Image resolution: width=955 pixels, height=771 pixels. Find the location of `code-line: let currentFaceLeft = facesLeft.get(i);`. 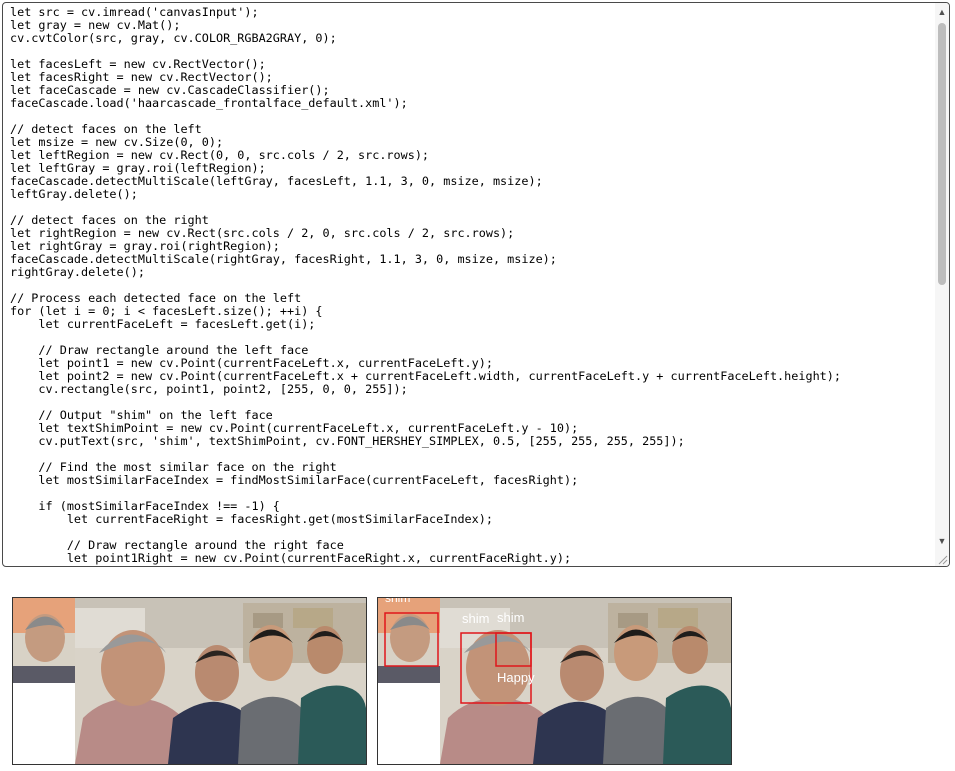

code-line: let currentFaceLeft = facesLeft.get(i); is located at coordinates (163, 324).